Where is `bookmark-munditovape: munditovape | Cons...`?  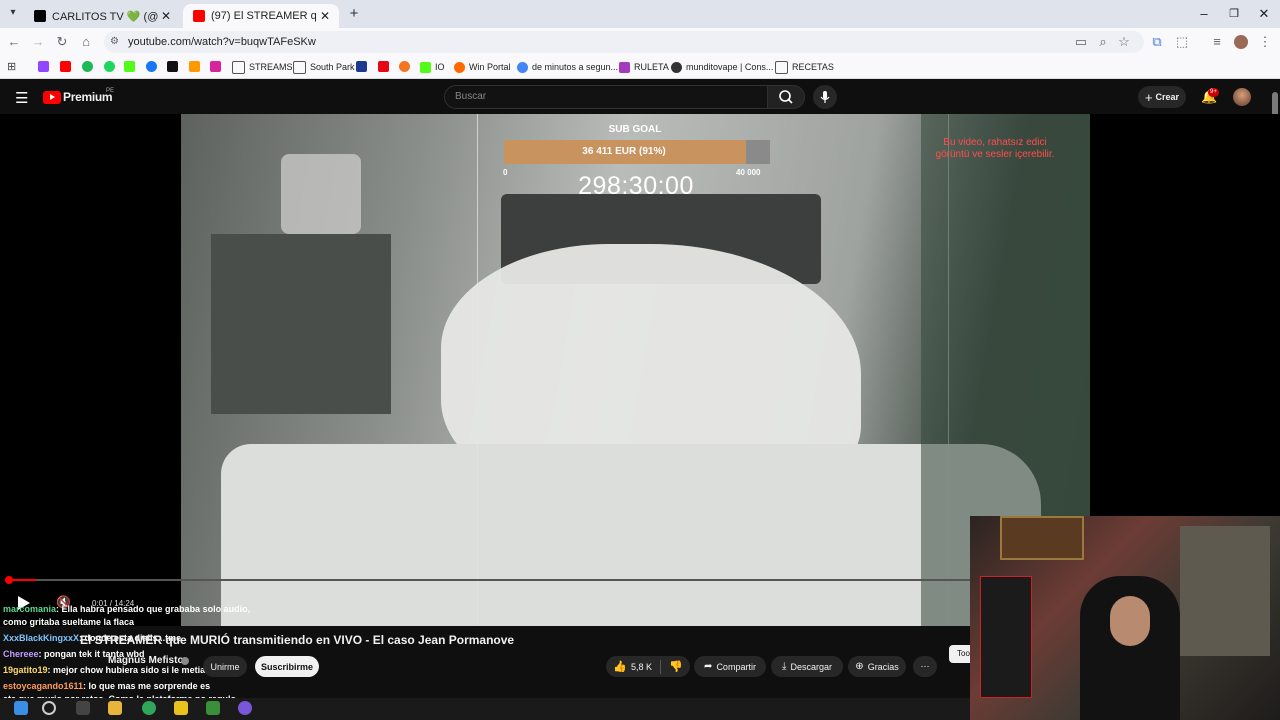 bookmark-munditovape: munditovape | Cons... is located at coordinates (722, 67).